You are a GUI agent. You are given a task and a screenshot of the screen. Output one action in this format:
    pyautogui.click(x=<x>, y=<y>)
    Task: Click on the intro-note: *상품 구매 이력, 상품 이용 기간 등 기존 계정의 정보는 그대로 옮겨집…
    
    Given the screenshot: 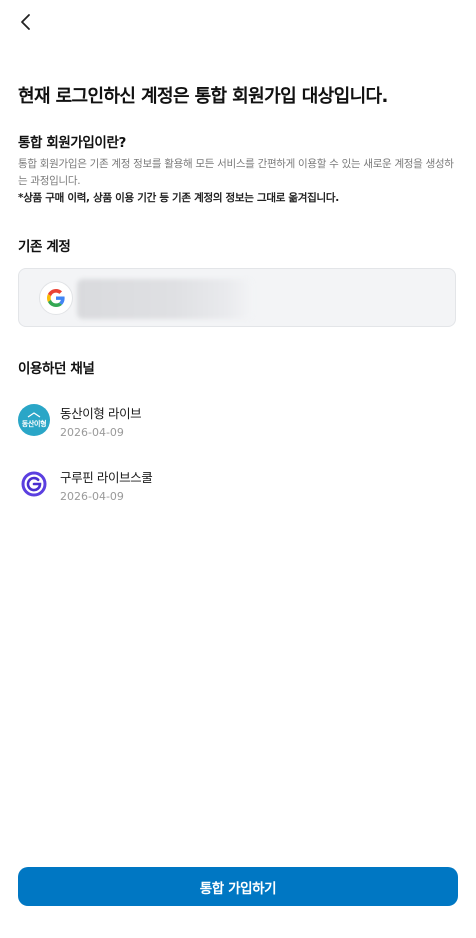 What is the action you would take?
    pyautogui.click(x=178, y=198)
    